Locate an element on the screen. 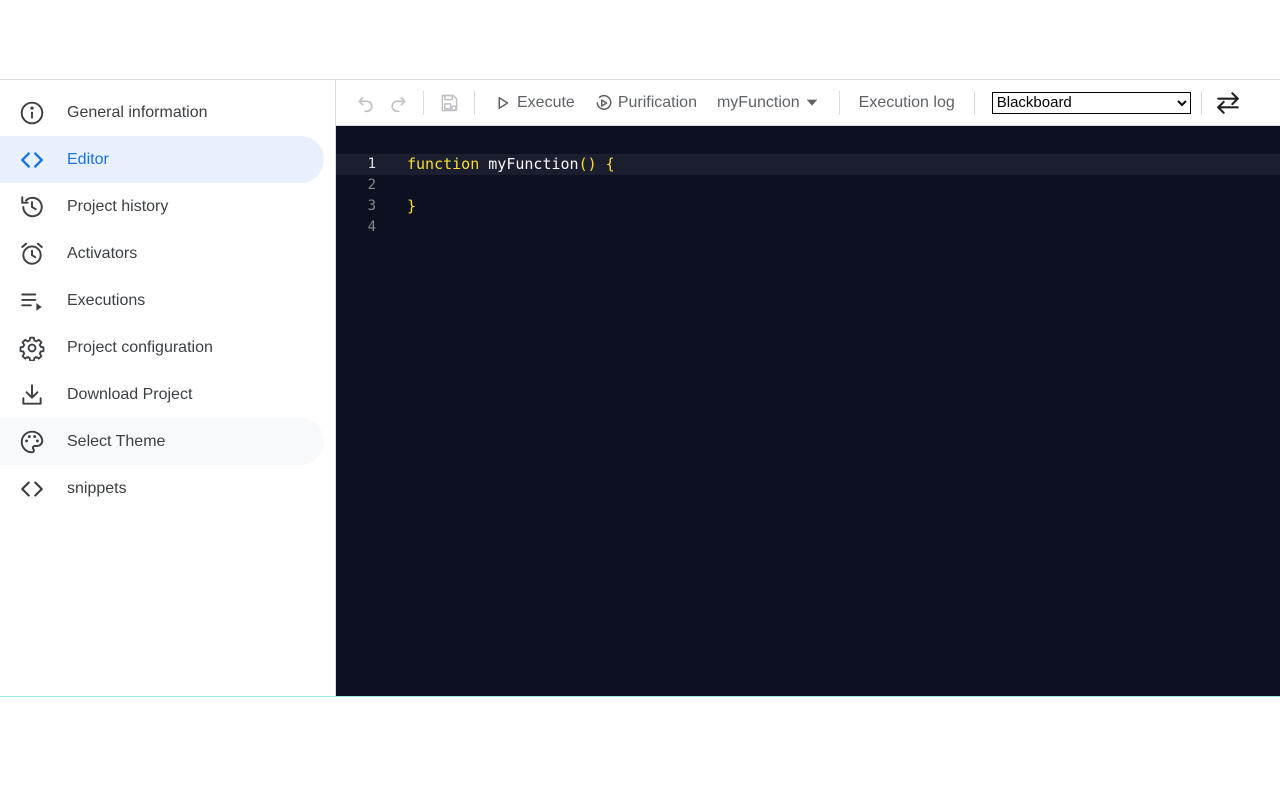 The height and width of the screenshot is (800, 1280). code-punctuation: () { is located at coordinates (596, 164).